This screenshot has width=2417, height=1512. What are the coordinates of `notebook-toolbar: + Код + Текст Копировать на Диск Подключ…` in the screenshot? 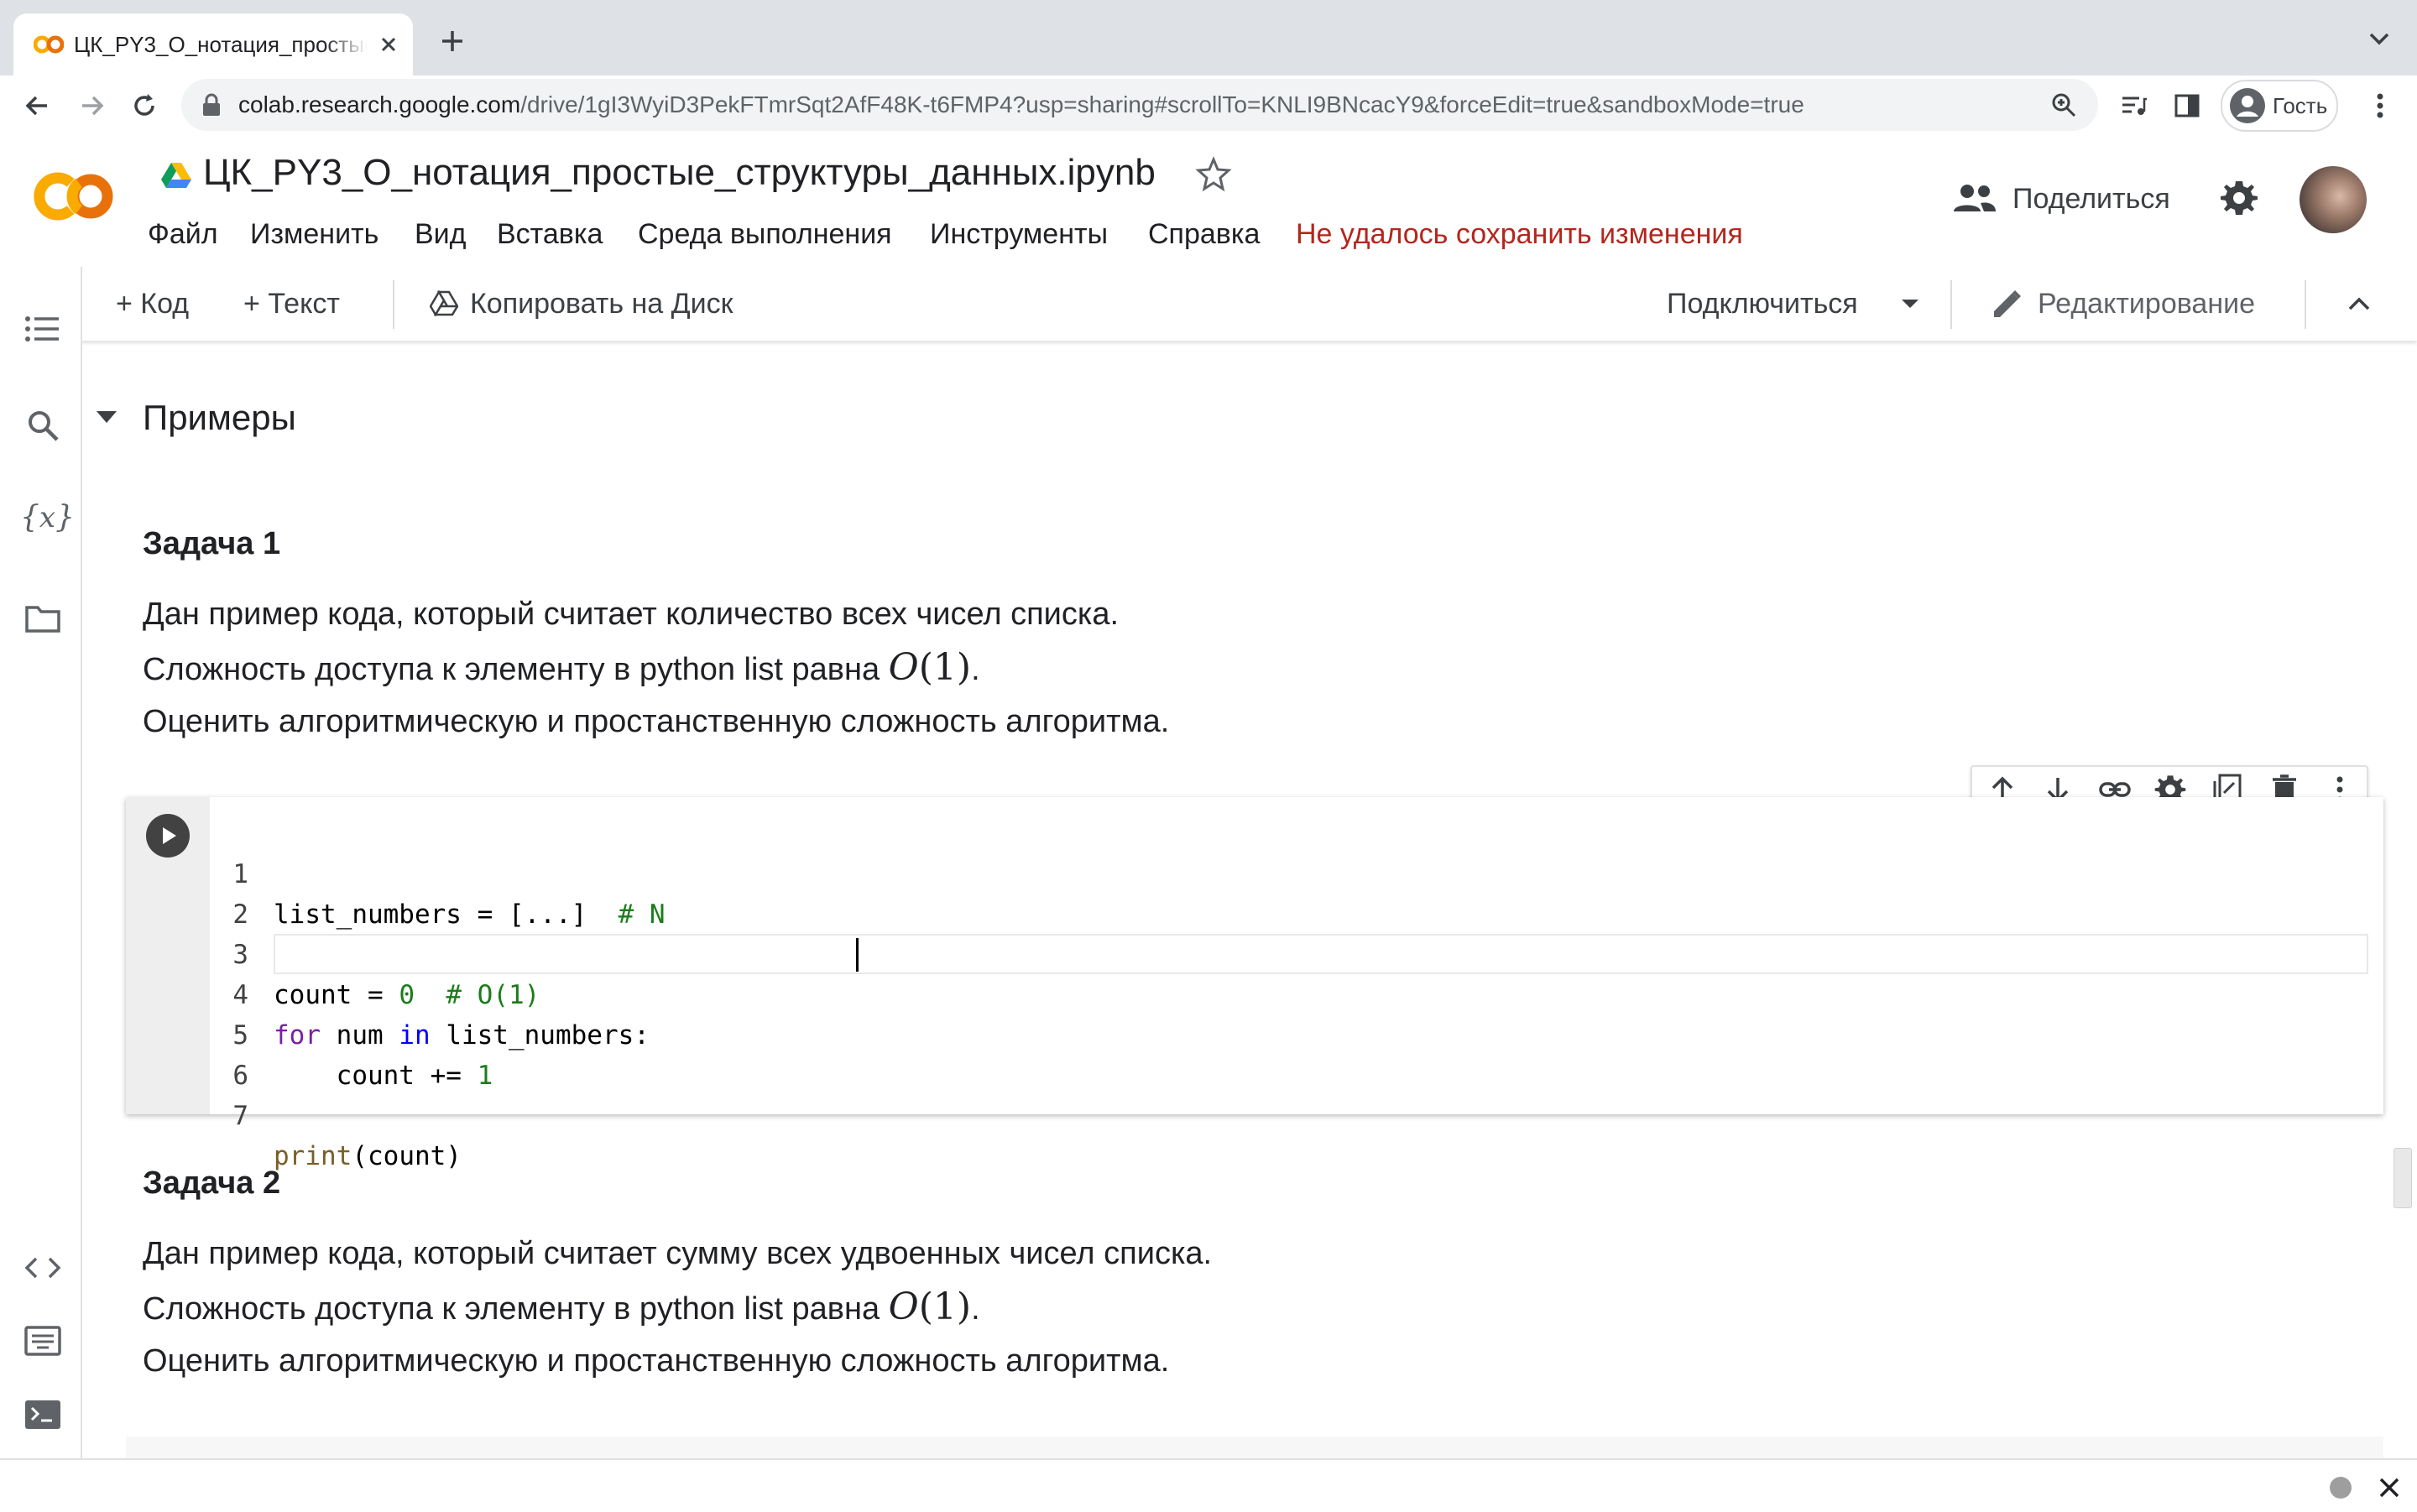 It's located at (1249, 304).